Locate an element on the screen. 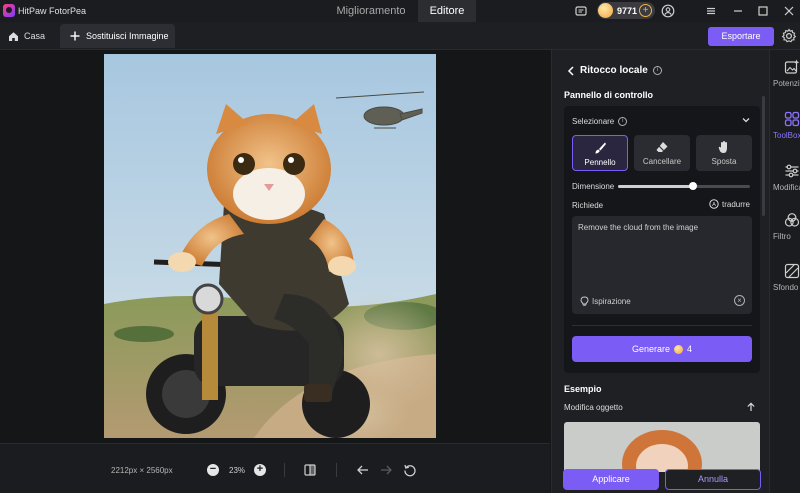  select-label: Selezionare is located at coordinates (593, 121).